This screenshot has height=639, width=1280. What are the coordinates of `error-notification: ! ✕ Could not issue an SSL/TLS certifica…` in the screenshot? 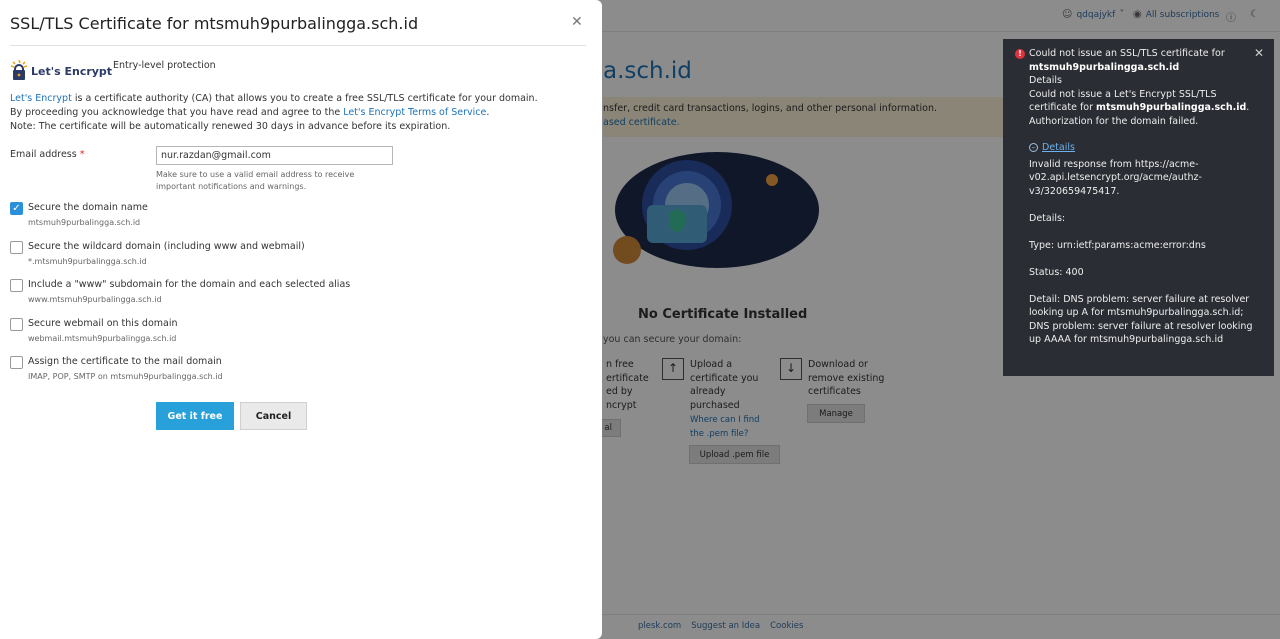 It's located at (1138, 207).